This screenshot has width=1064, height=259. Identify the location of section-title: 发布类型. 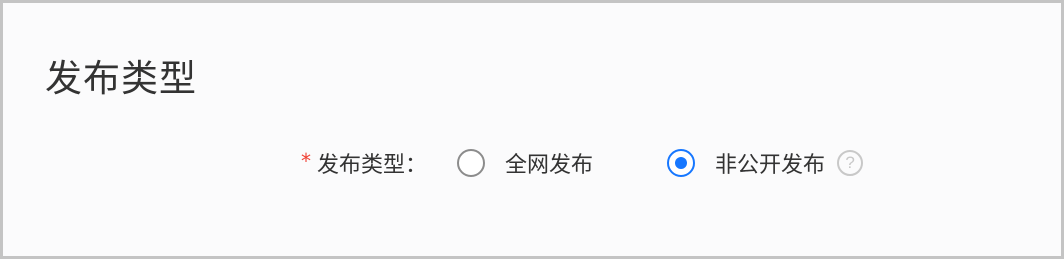
(121, 78).